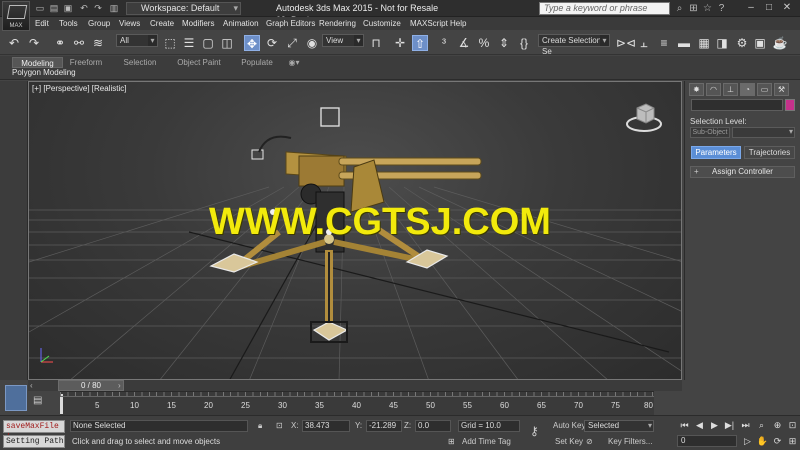 Image resolution: width=800 pixels, height=450 pixels. I want to click on render-setup-icon: ⚙, so click(742, 43).